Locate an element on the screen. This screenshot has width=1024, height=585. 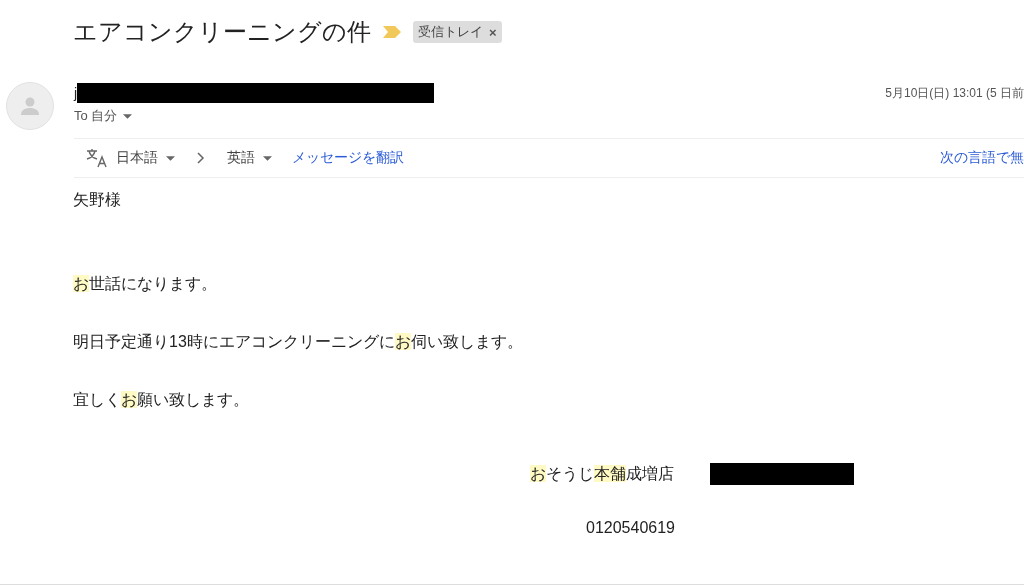
never-translate-link: 次の言語で無 is located at coordinates (982, 158).